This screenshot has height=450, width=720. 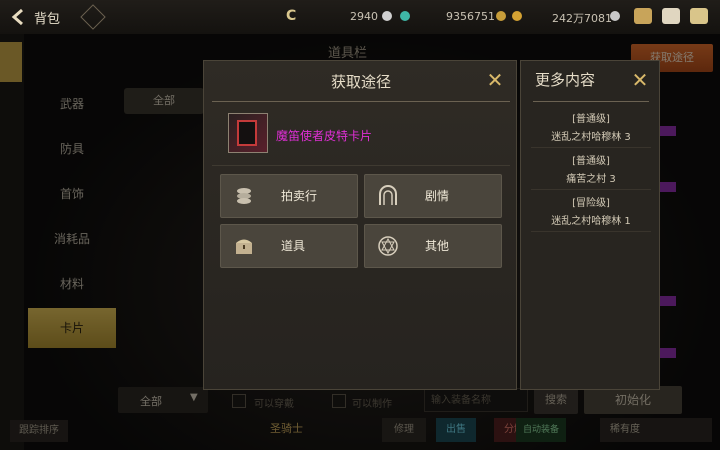 I want to click on crown-icon, so click(x=643, y=16).